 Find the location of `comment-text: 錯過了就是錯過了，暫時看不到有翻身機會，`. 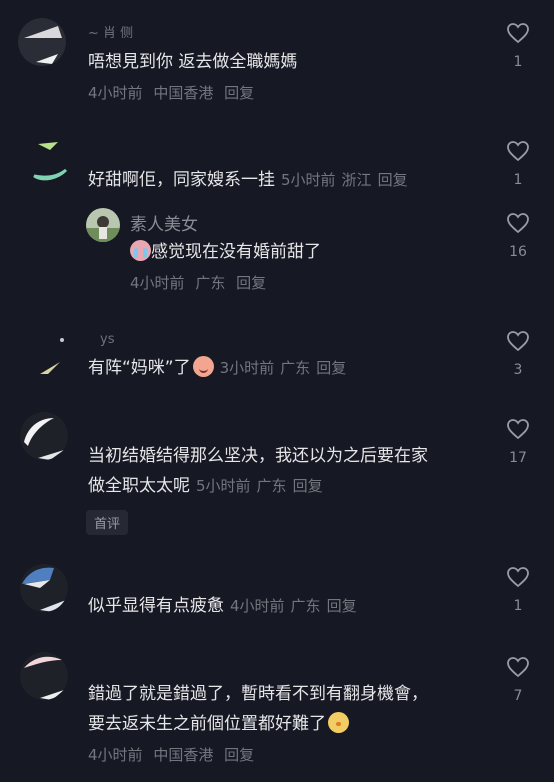

comment-text: 錯過了就是錯過了，暫時看不到有翻身機會， is located at coordinates (258, 694).